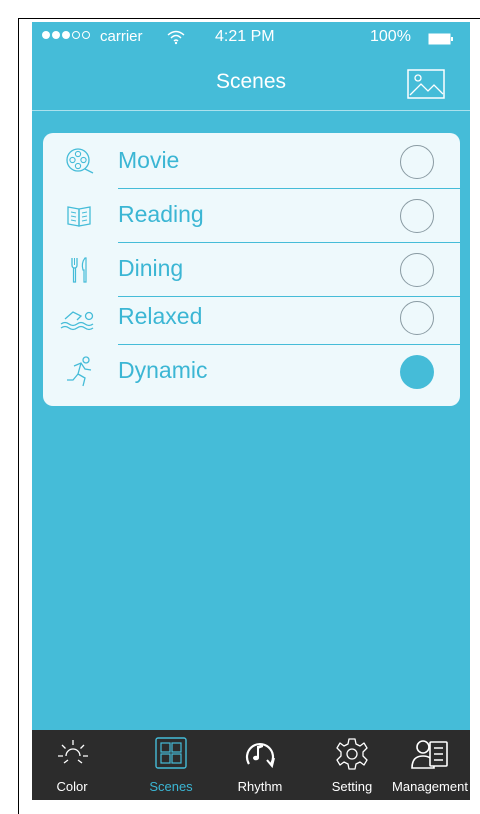  What do you see at coordinates (79, 371) in the screenshot?
I see `runner-icon` at bounding box center [79, 371].